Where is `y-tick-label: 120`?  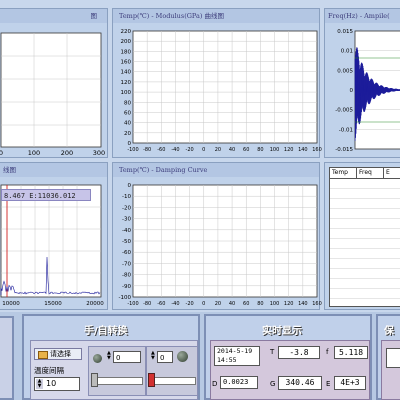
y-tick-label: 120 is located at coordinates (126, 83).